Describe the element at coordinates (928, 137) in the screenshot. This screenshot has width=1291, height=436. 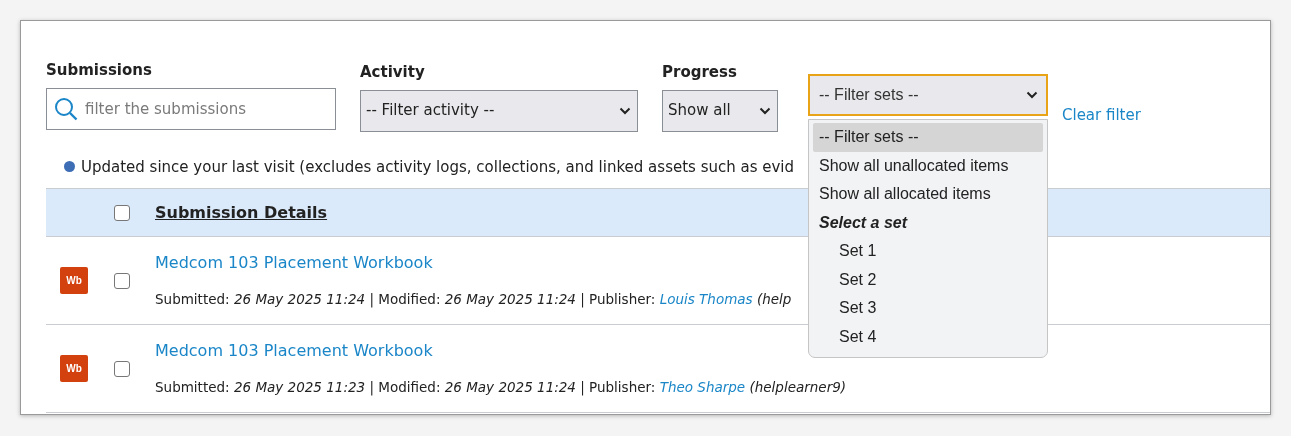
I see `dropdown-option: -- Filter sets --` at that location.